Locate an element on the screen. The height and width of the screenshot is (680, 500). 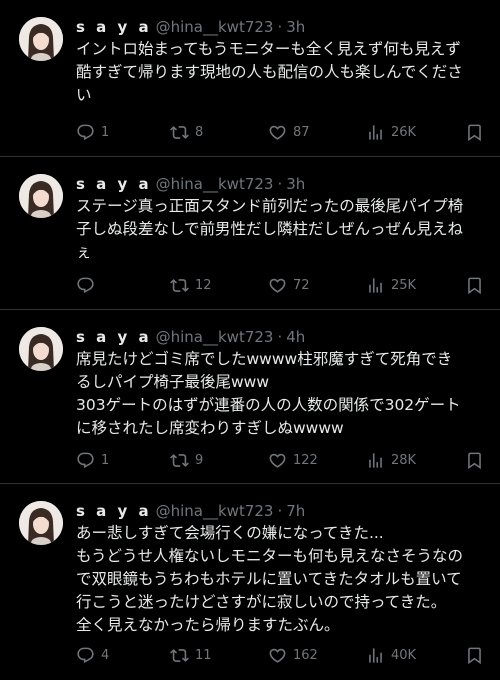
like-button: 162 is located at coordinates (293, 655).